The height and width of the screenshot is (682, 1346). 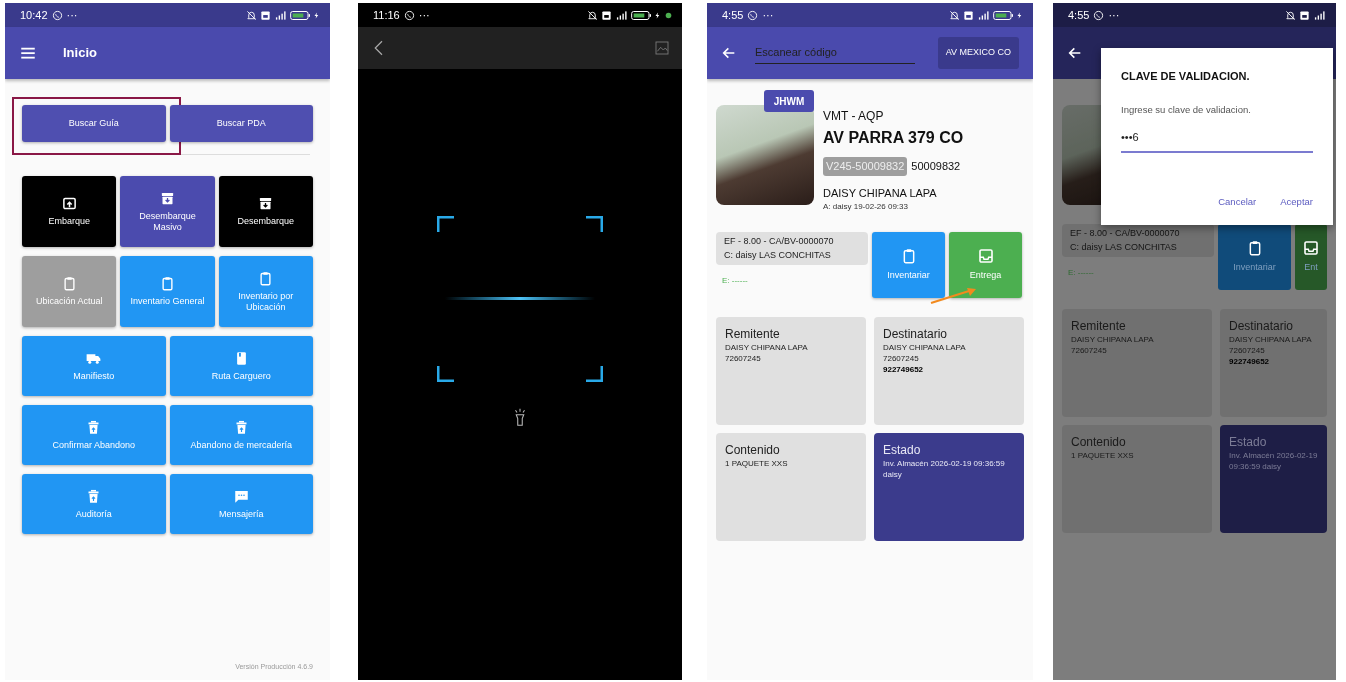 What do you see at coordinates (954, 296) in the screenshot?
I see `annotation-arrow` at bounding box center [954, 296].